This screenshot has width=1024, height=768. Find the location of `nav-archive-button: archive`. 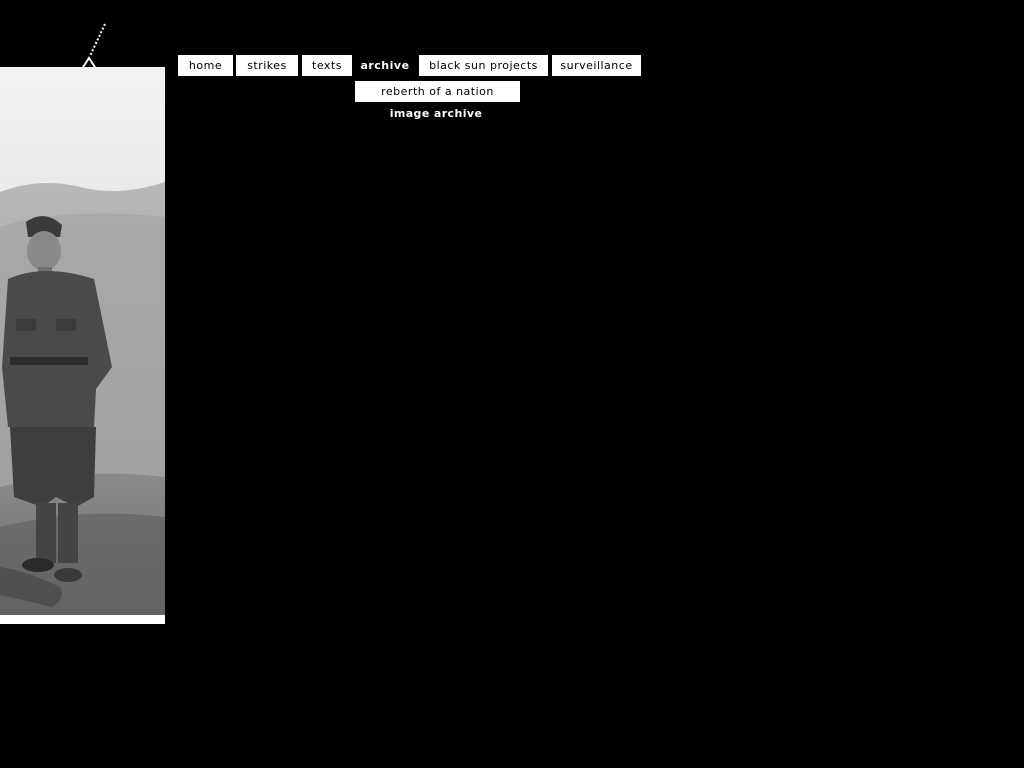

nav-archive-button: archive is located at coordinates (385, 65).